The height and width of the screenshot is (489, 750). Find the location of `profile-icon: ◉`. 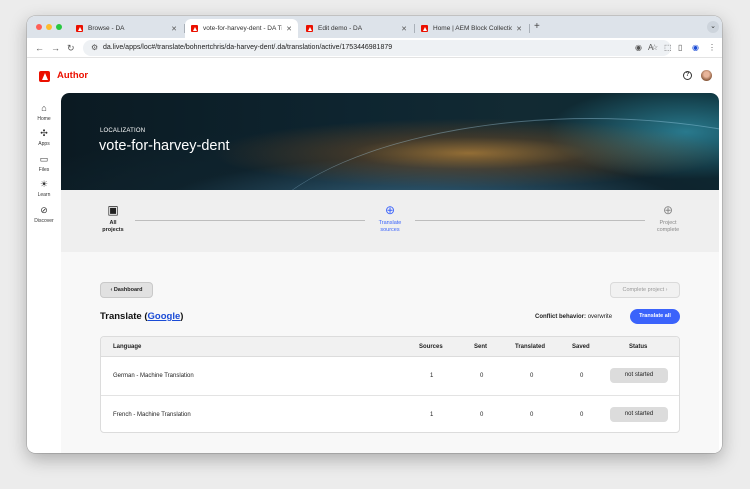

profile-icon: ◉ is located at coordinates (695, 48).